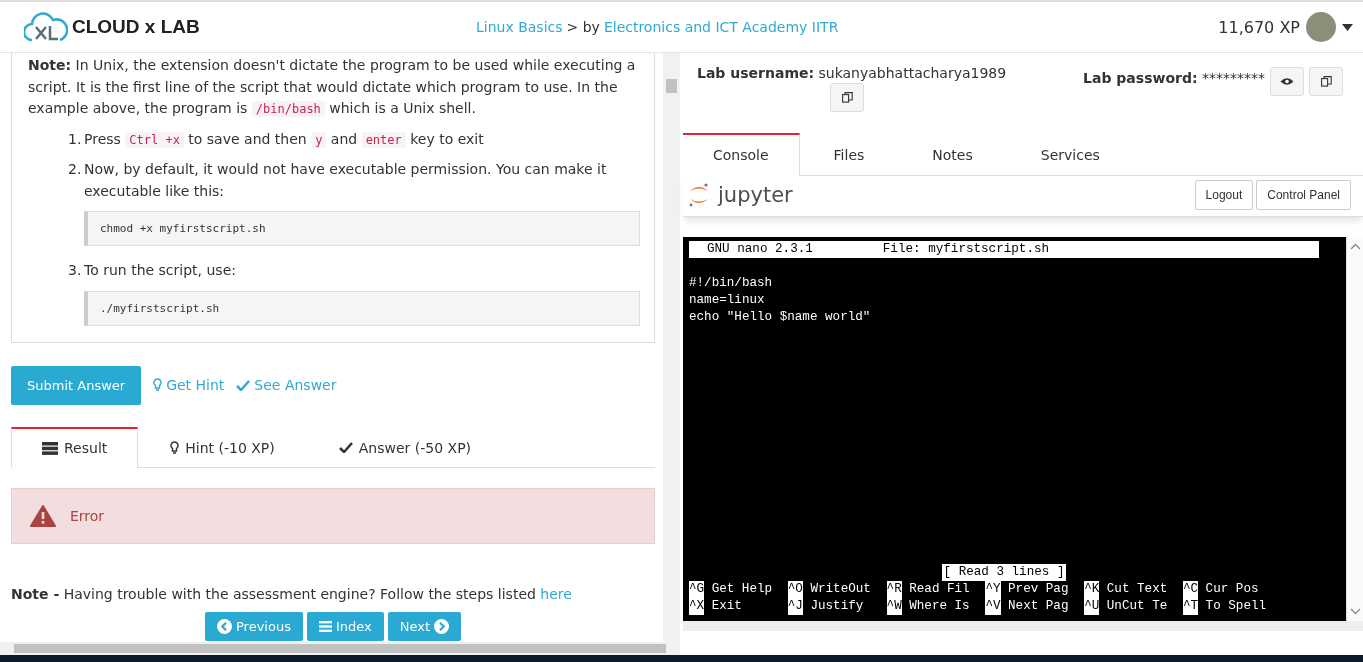 Image resolution: width=1363 pixels, height=662 pixels. Describe the element at coordinates (1355, 611) in the screenshot. I see `scroll-down-icon` at that location.